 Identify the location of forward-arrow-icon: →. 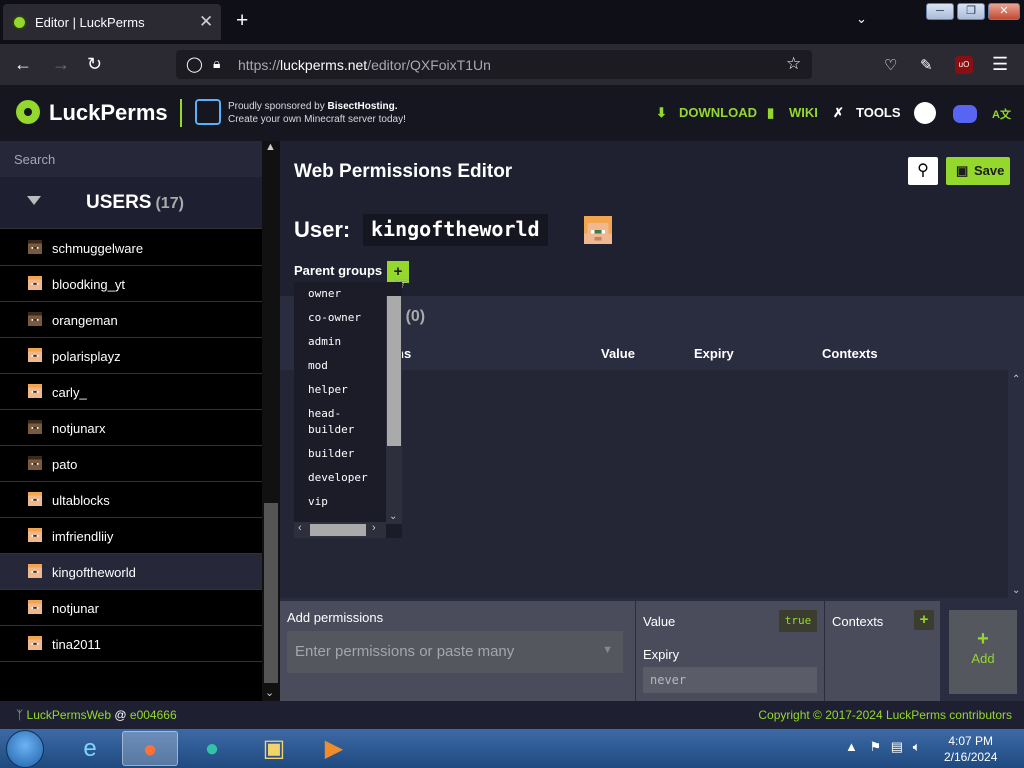
(61, 64).